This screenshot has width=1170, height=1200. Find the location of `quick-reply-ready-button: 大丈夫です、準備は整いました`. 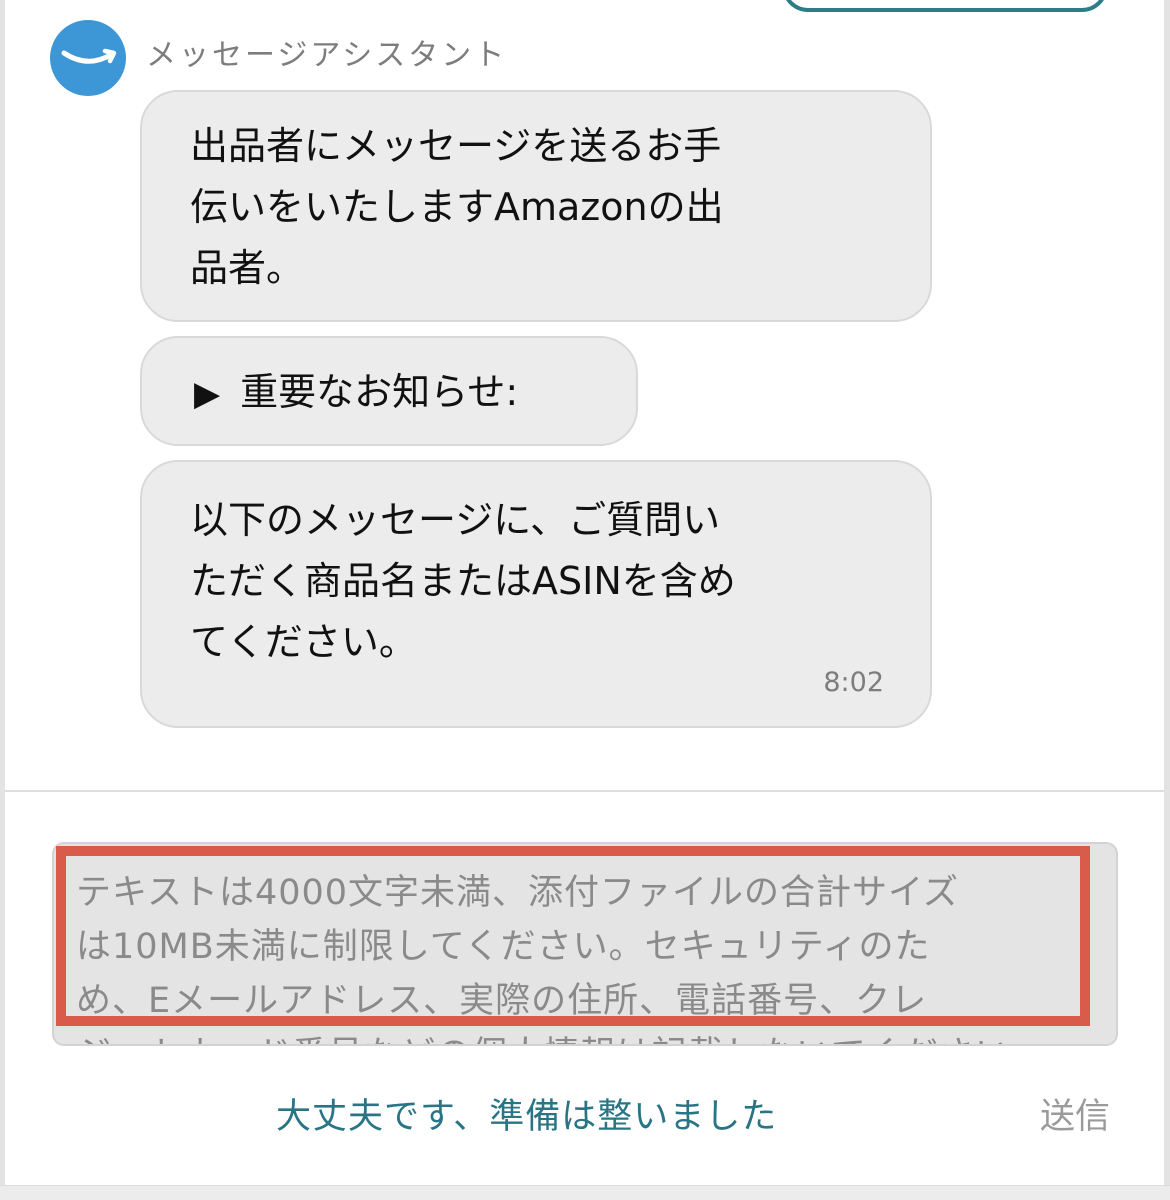

quick-reply-ready-button: 大丈夫です、準備は整いました is located at coordinates (526, 1113).